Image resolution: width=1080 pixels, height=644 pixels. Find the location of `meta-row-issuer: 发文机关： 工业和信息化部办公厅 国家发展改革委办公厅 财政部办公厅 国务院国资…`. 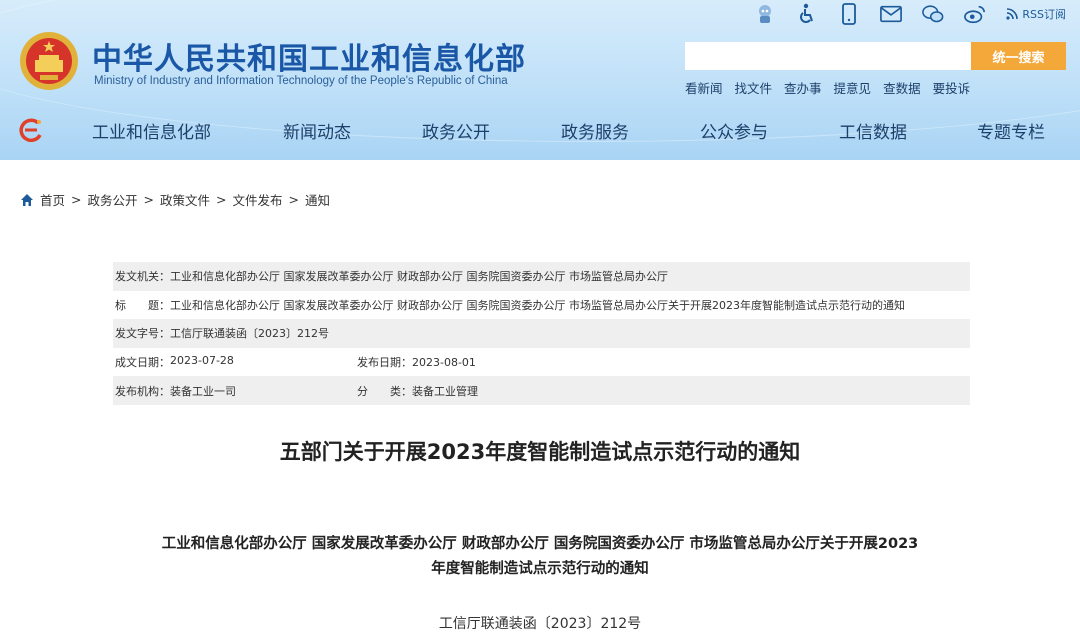

meta-row-issuer: 发文机关： 工业和信息化部办公厅 国家发展改革委办公厅 财政部办公厅 国务院国资… is located at coordinates (541, 276).